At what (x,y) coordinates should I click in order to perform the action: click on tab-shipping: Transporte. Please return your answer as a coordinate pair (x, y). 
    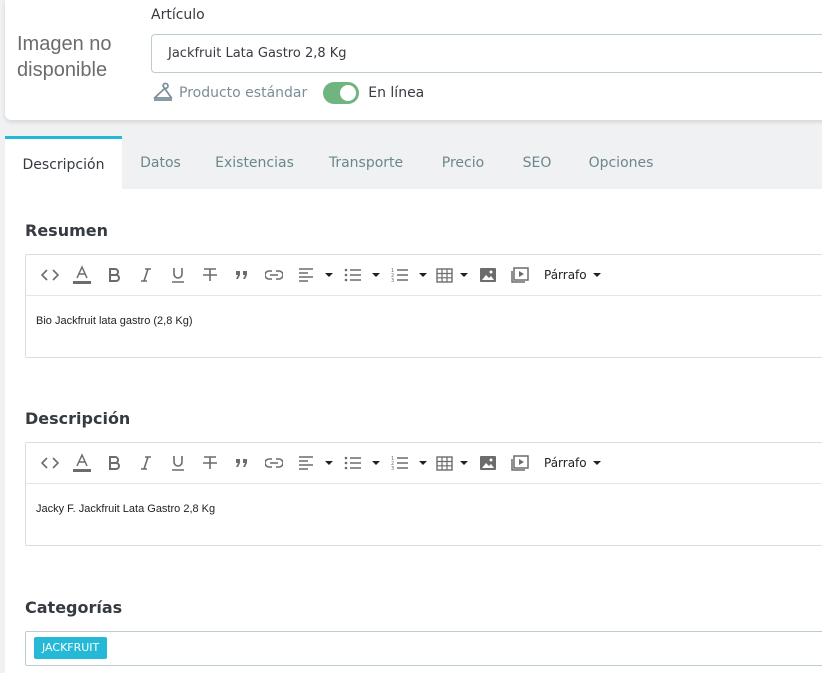
    Looking at the image, I should click on (366, 162).